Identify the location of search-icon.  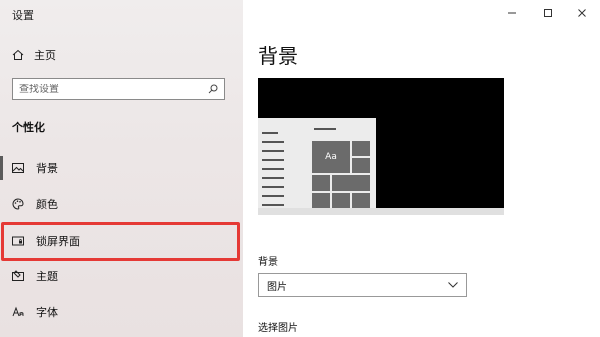
(213, 89).